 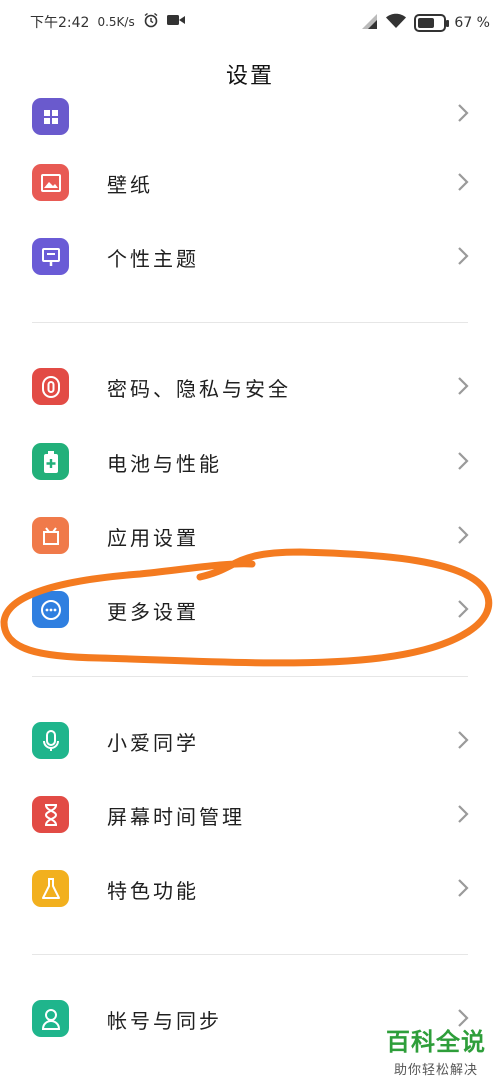 I want to click on settings-item-screen-time: 屏幕时间管理, so click(x=250, y=815).